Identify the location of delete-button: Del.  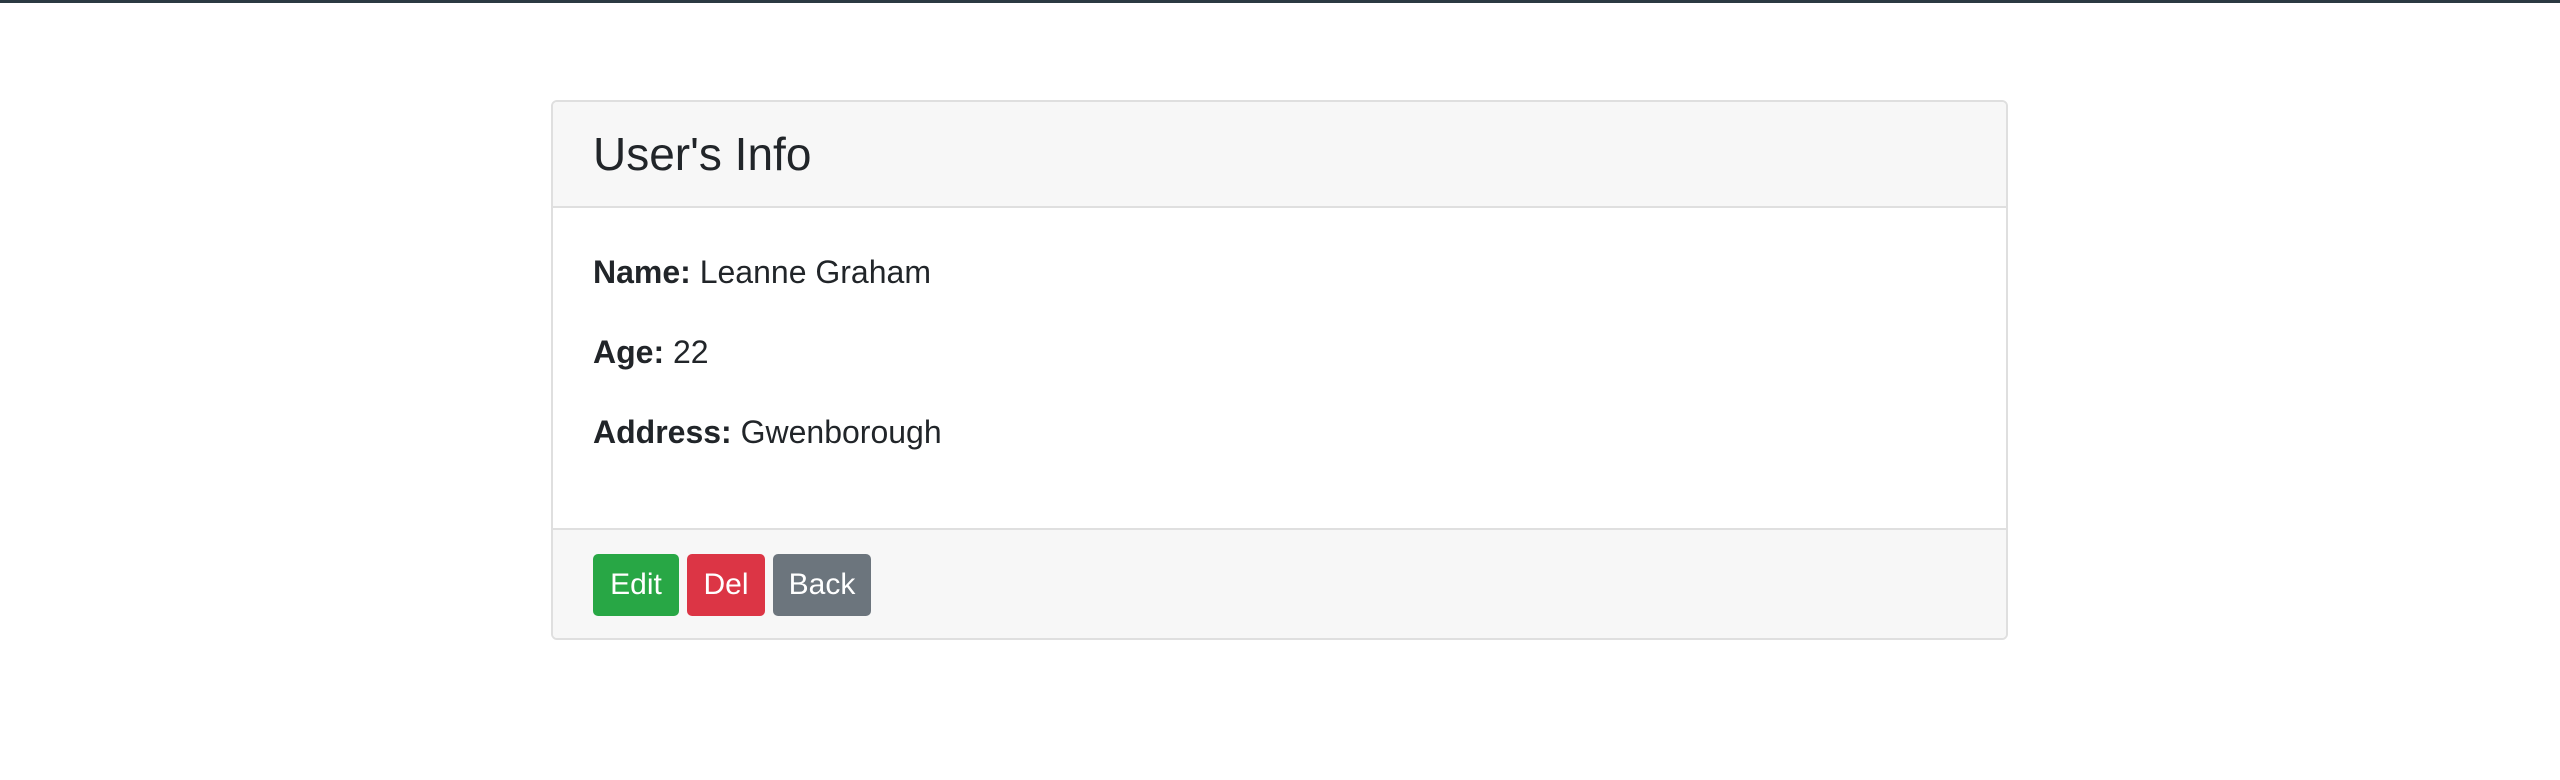
(726, 585).